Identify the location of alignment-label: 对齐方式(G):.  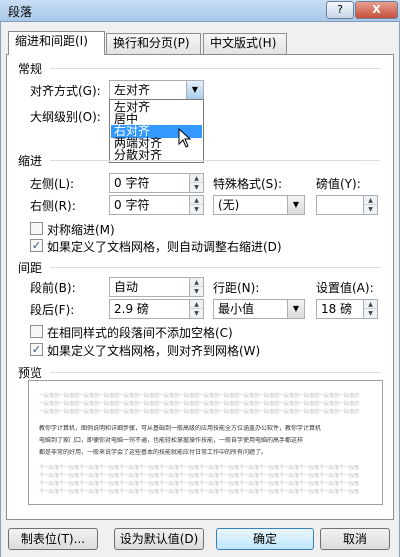
(65, 91).